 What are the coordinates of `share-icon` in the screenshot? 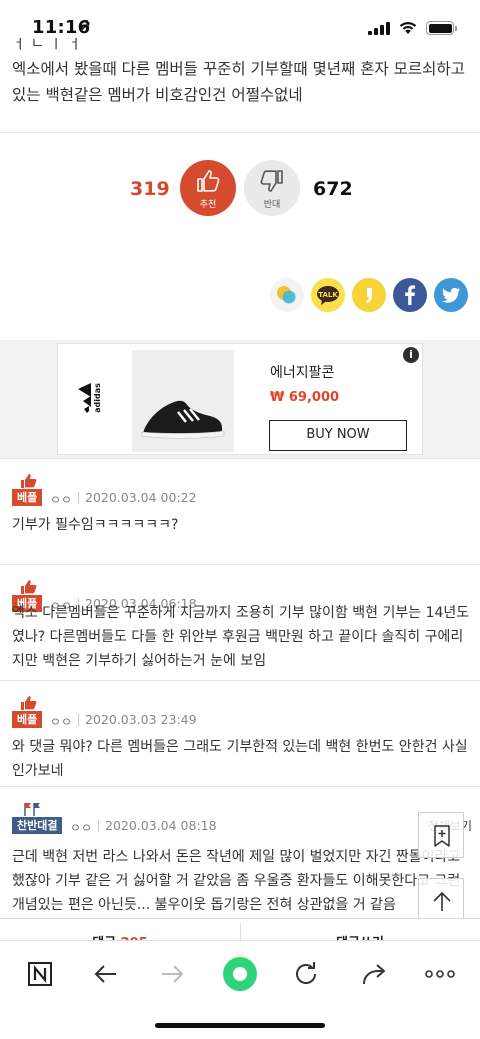 It's located at (374, 974).